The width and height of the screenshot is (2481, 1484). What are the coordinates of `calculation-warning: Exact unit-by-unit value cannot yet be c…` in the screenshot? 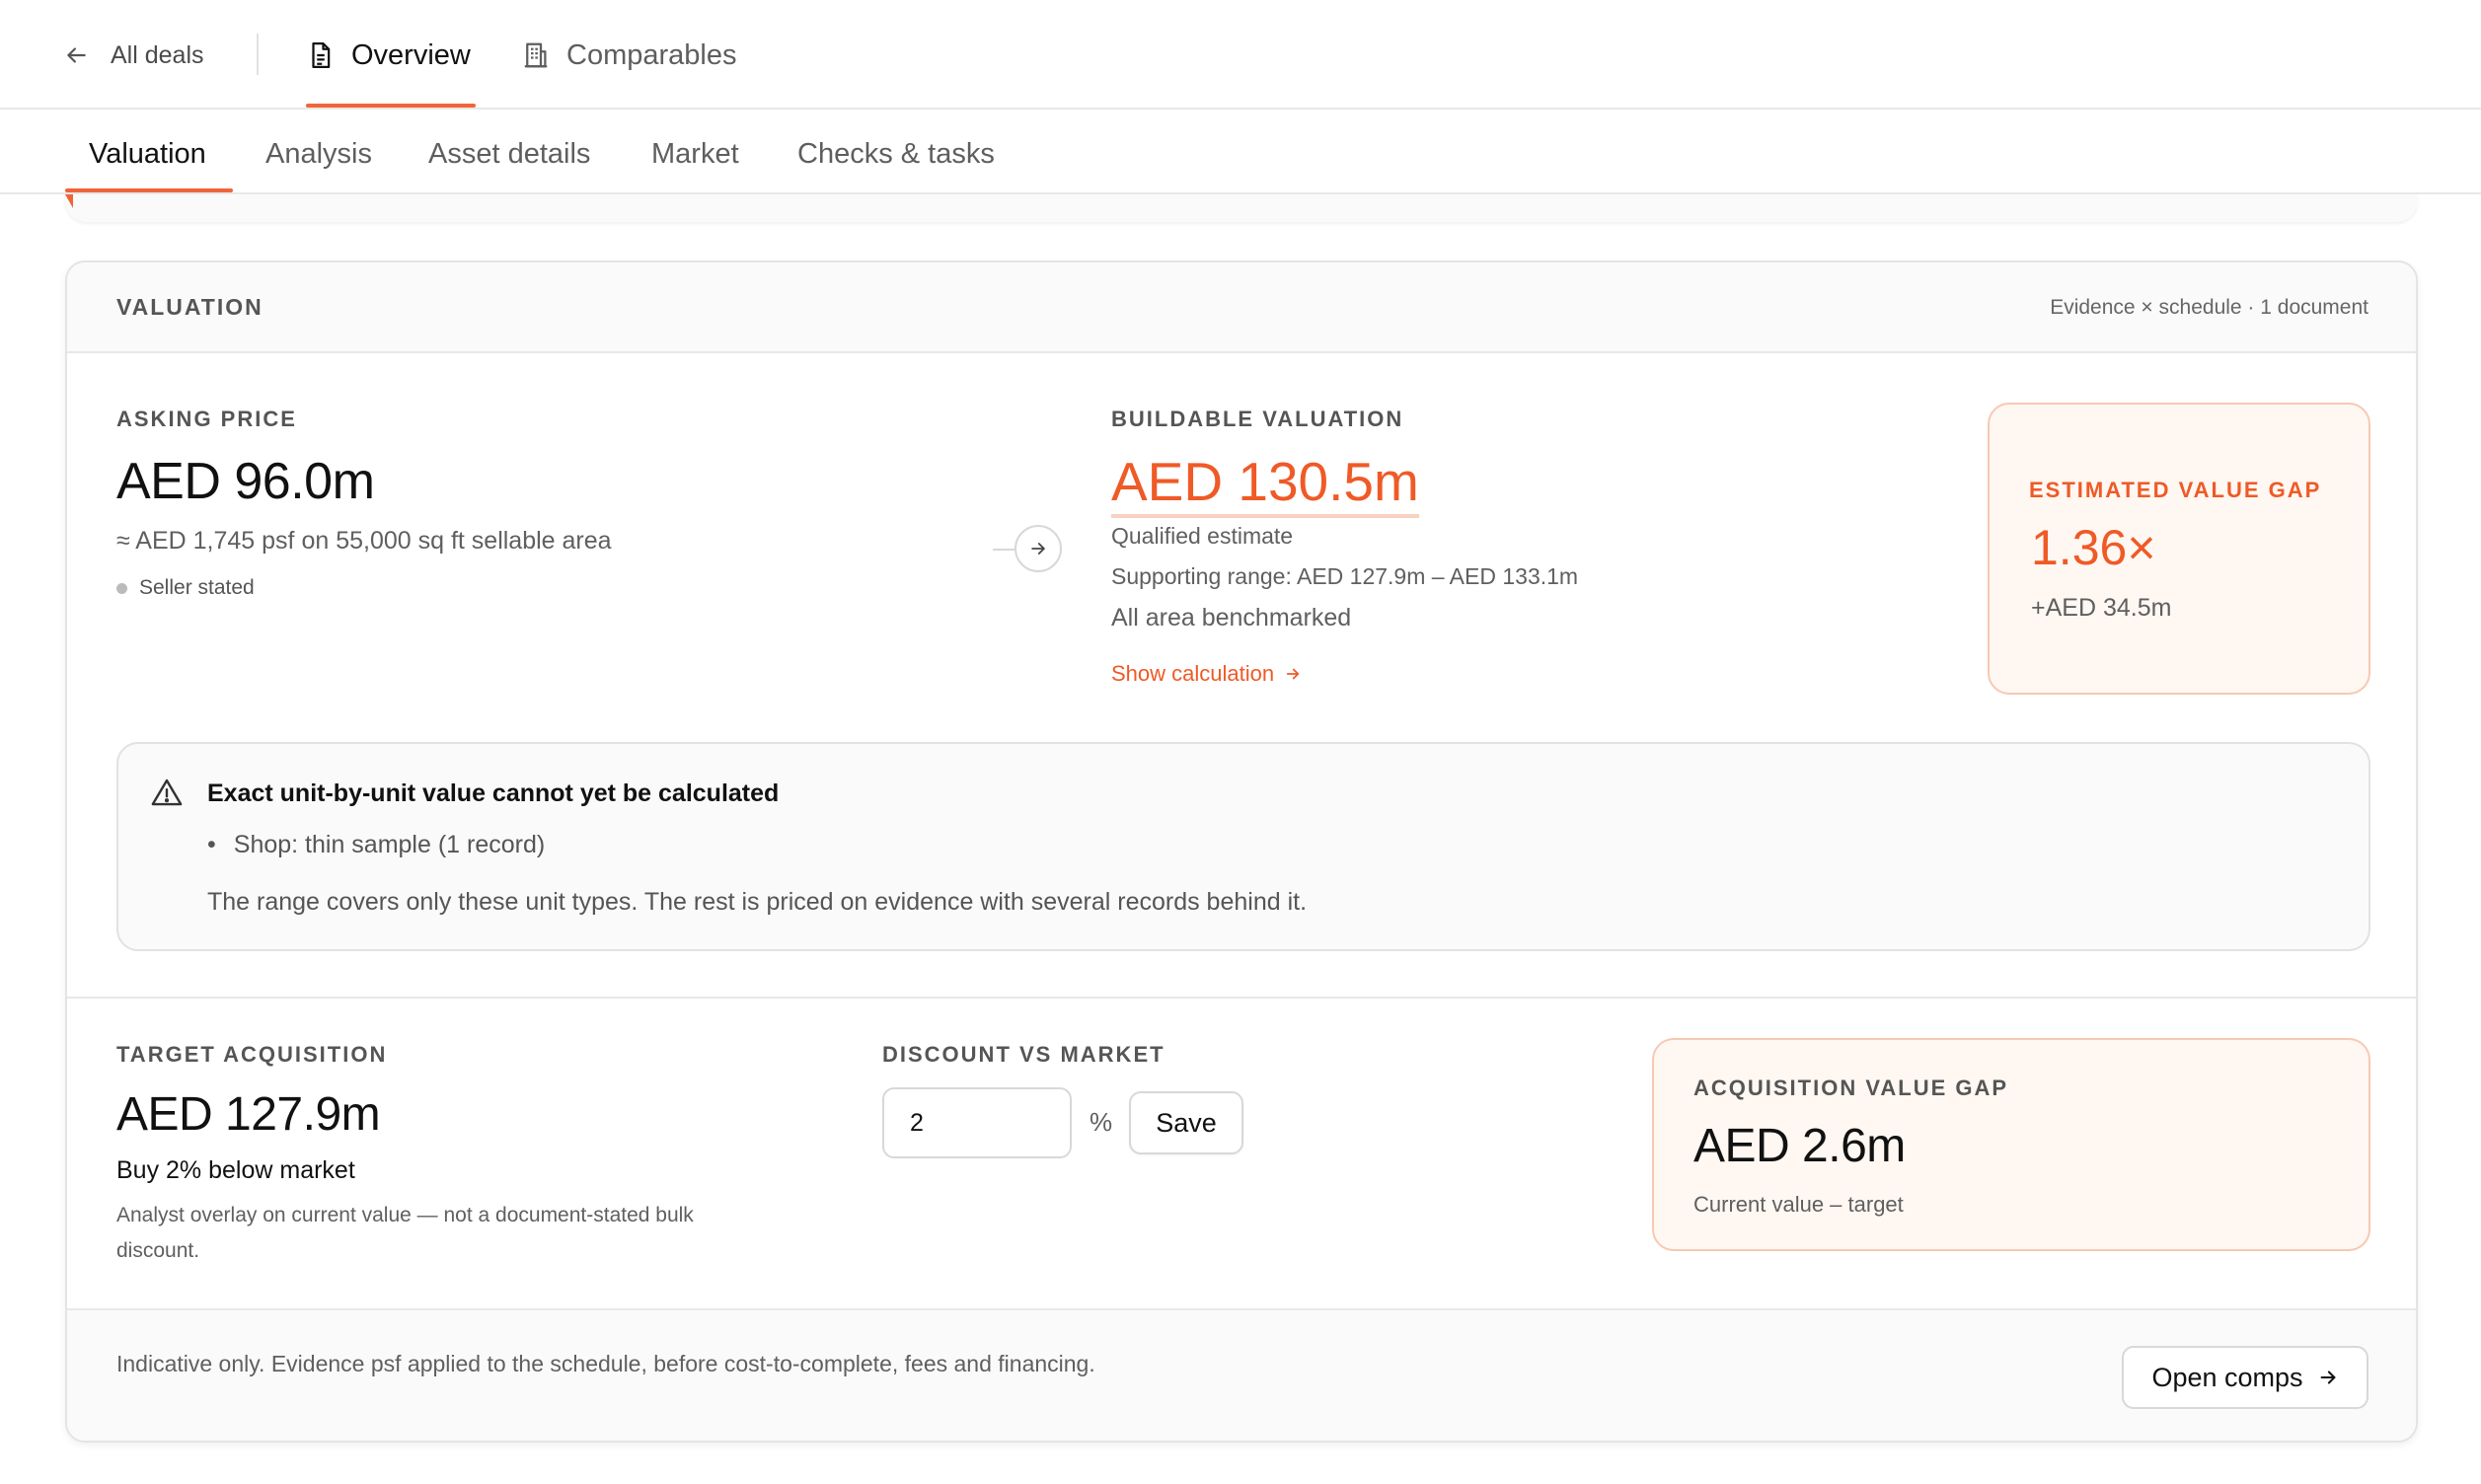 It's located at (1243, 846).